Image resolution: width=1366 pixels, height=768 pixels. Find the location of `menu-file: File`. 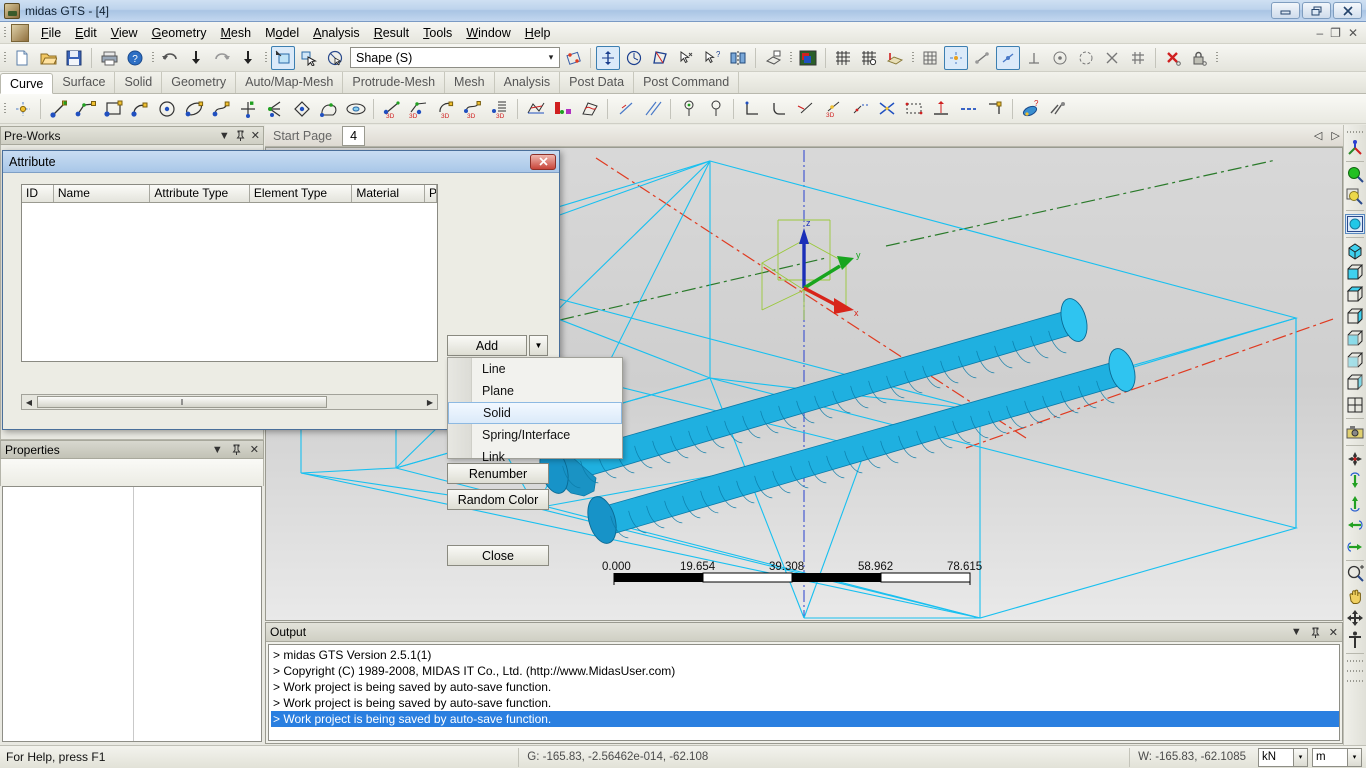

menu-file: File is located at coordinates (51, 33).